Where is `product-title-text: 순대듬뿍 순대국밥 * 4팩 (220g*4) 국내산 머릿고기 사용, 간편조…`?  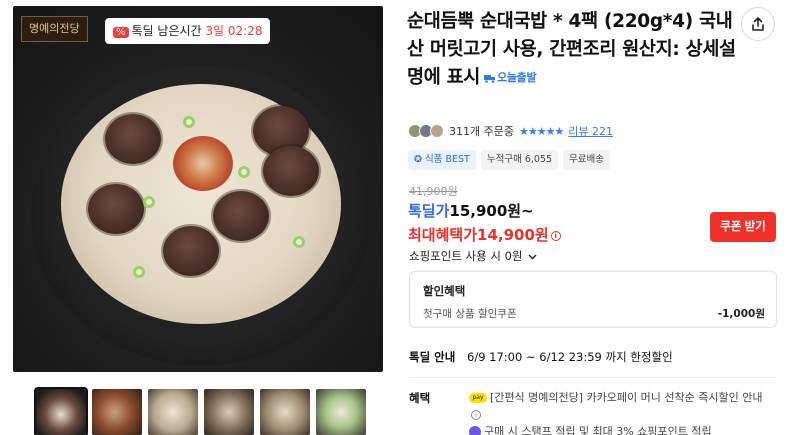 product-title-text: 순대듬뿍 순대국밥 * 4팩 (220g*4) 국내산 머릿고기 사용, 간편조… is located at coordinates (571, 49).